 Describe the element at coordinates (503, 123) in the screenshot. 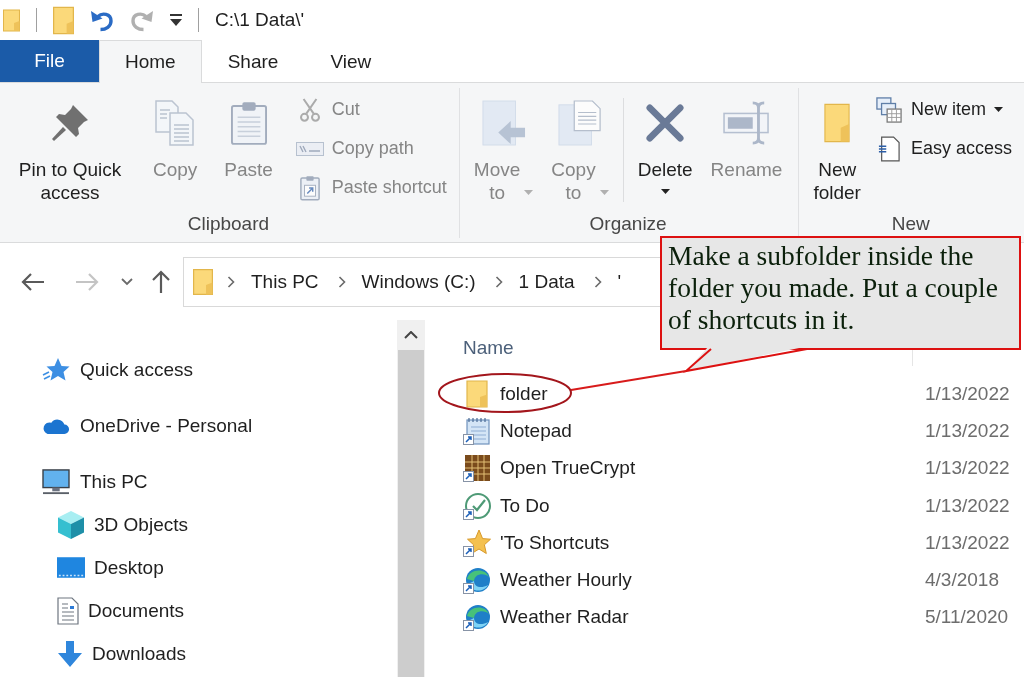

I see `page-arrow-icon` at that location.